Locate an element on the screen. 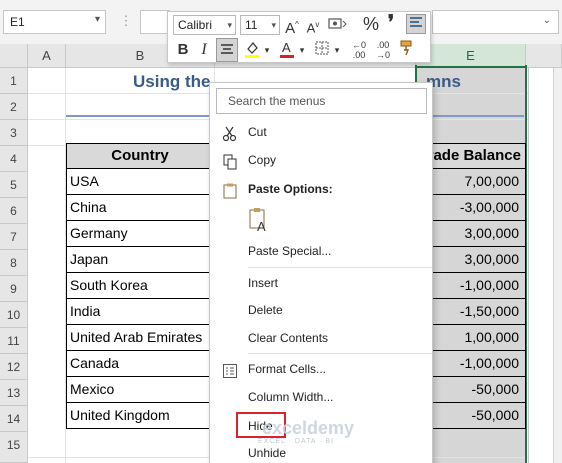 The width and height of the screenshot is (562, 463). accounting-format-icon is located at coordinates (338, 25).